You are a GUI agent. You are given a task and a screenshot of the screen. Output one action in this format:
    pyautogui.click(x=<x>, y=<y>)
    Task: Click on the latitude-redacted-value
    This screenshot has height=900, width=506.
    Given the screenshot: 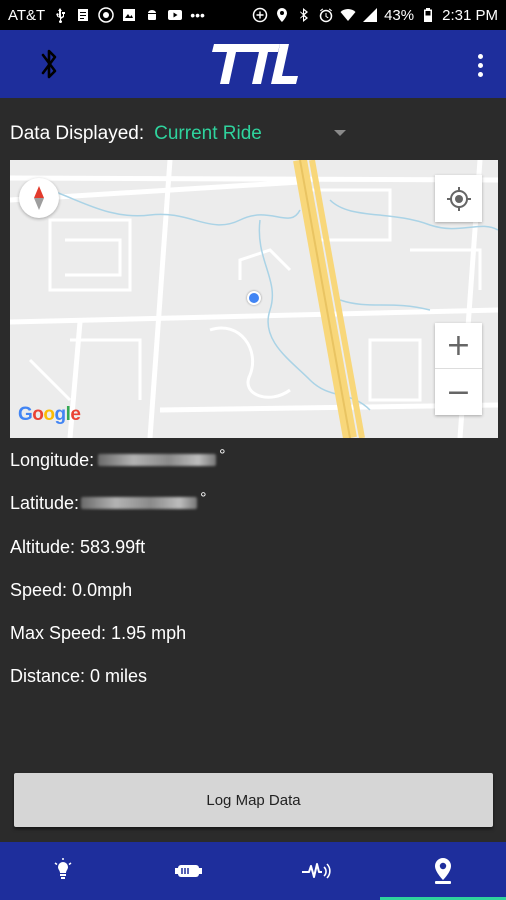 What is the action you would take?
    pyautogui.click(x=139, y=503)
    